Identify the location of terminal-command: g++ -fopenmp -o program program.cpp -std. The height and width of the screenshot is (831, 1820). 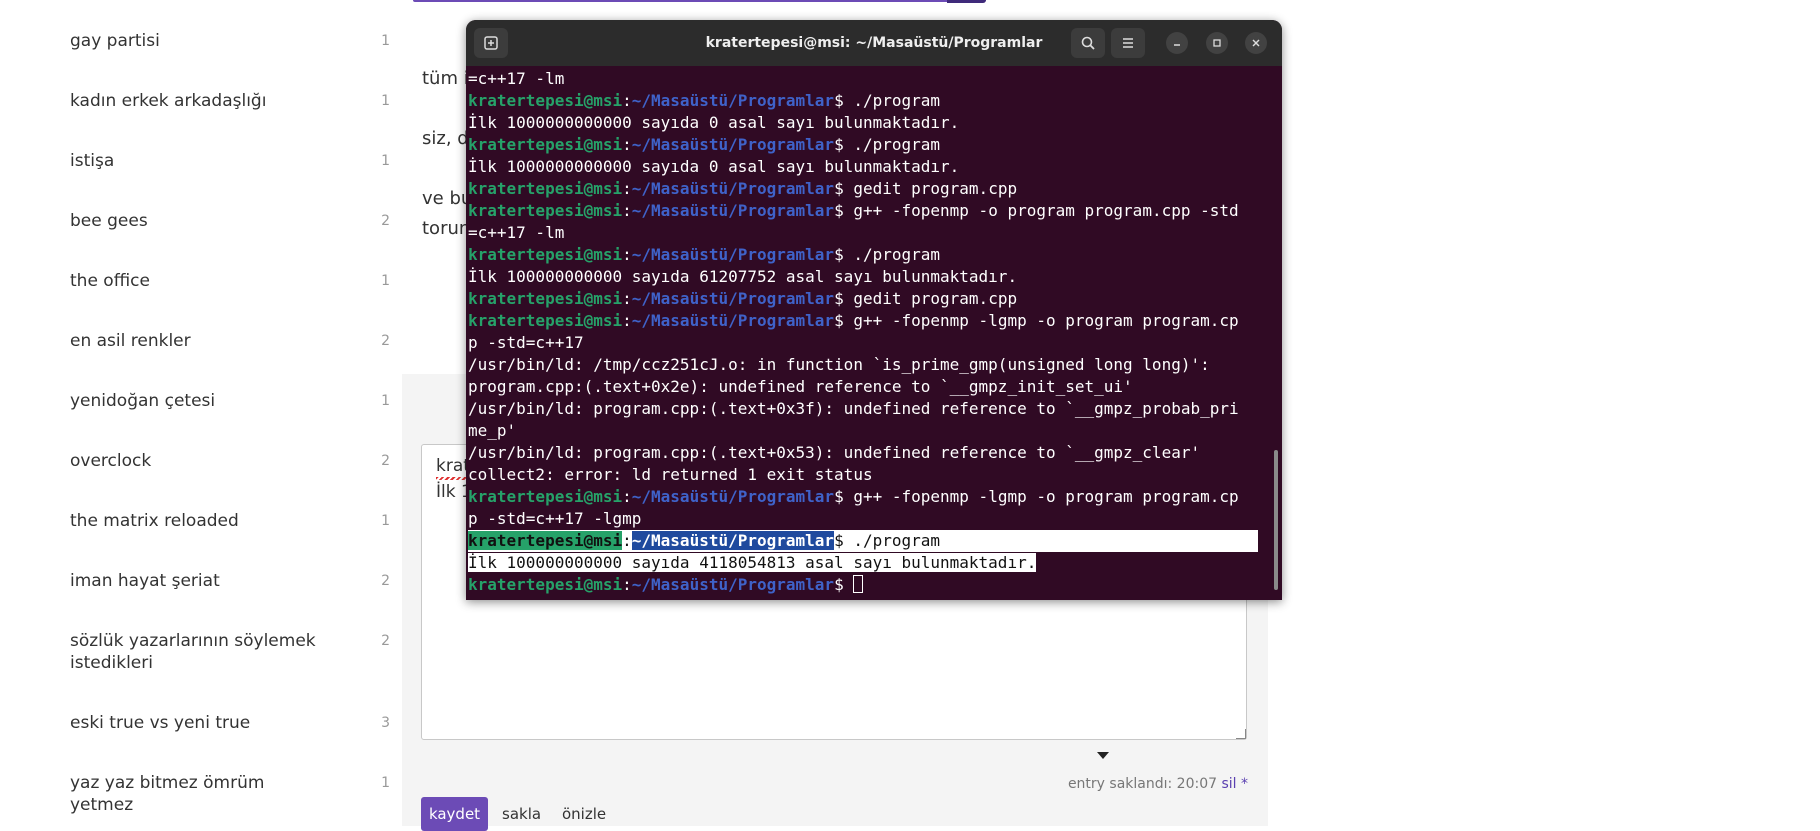
(1046, 210).